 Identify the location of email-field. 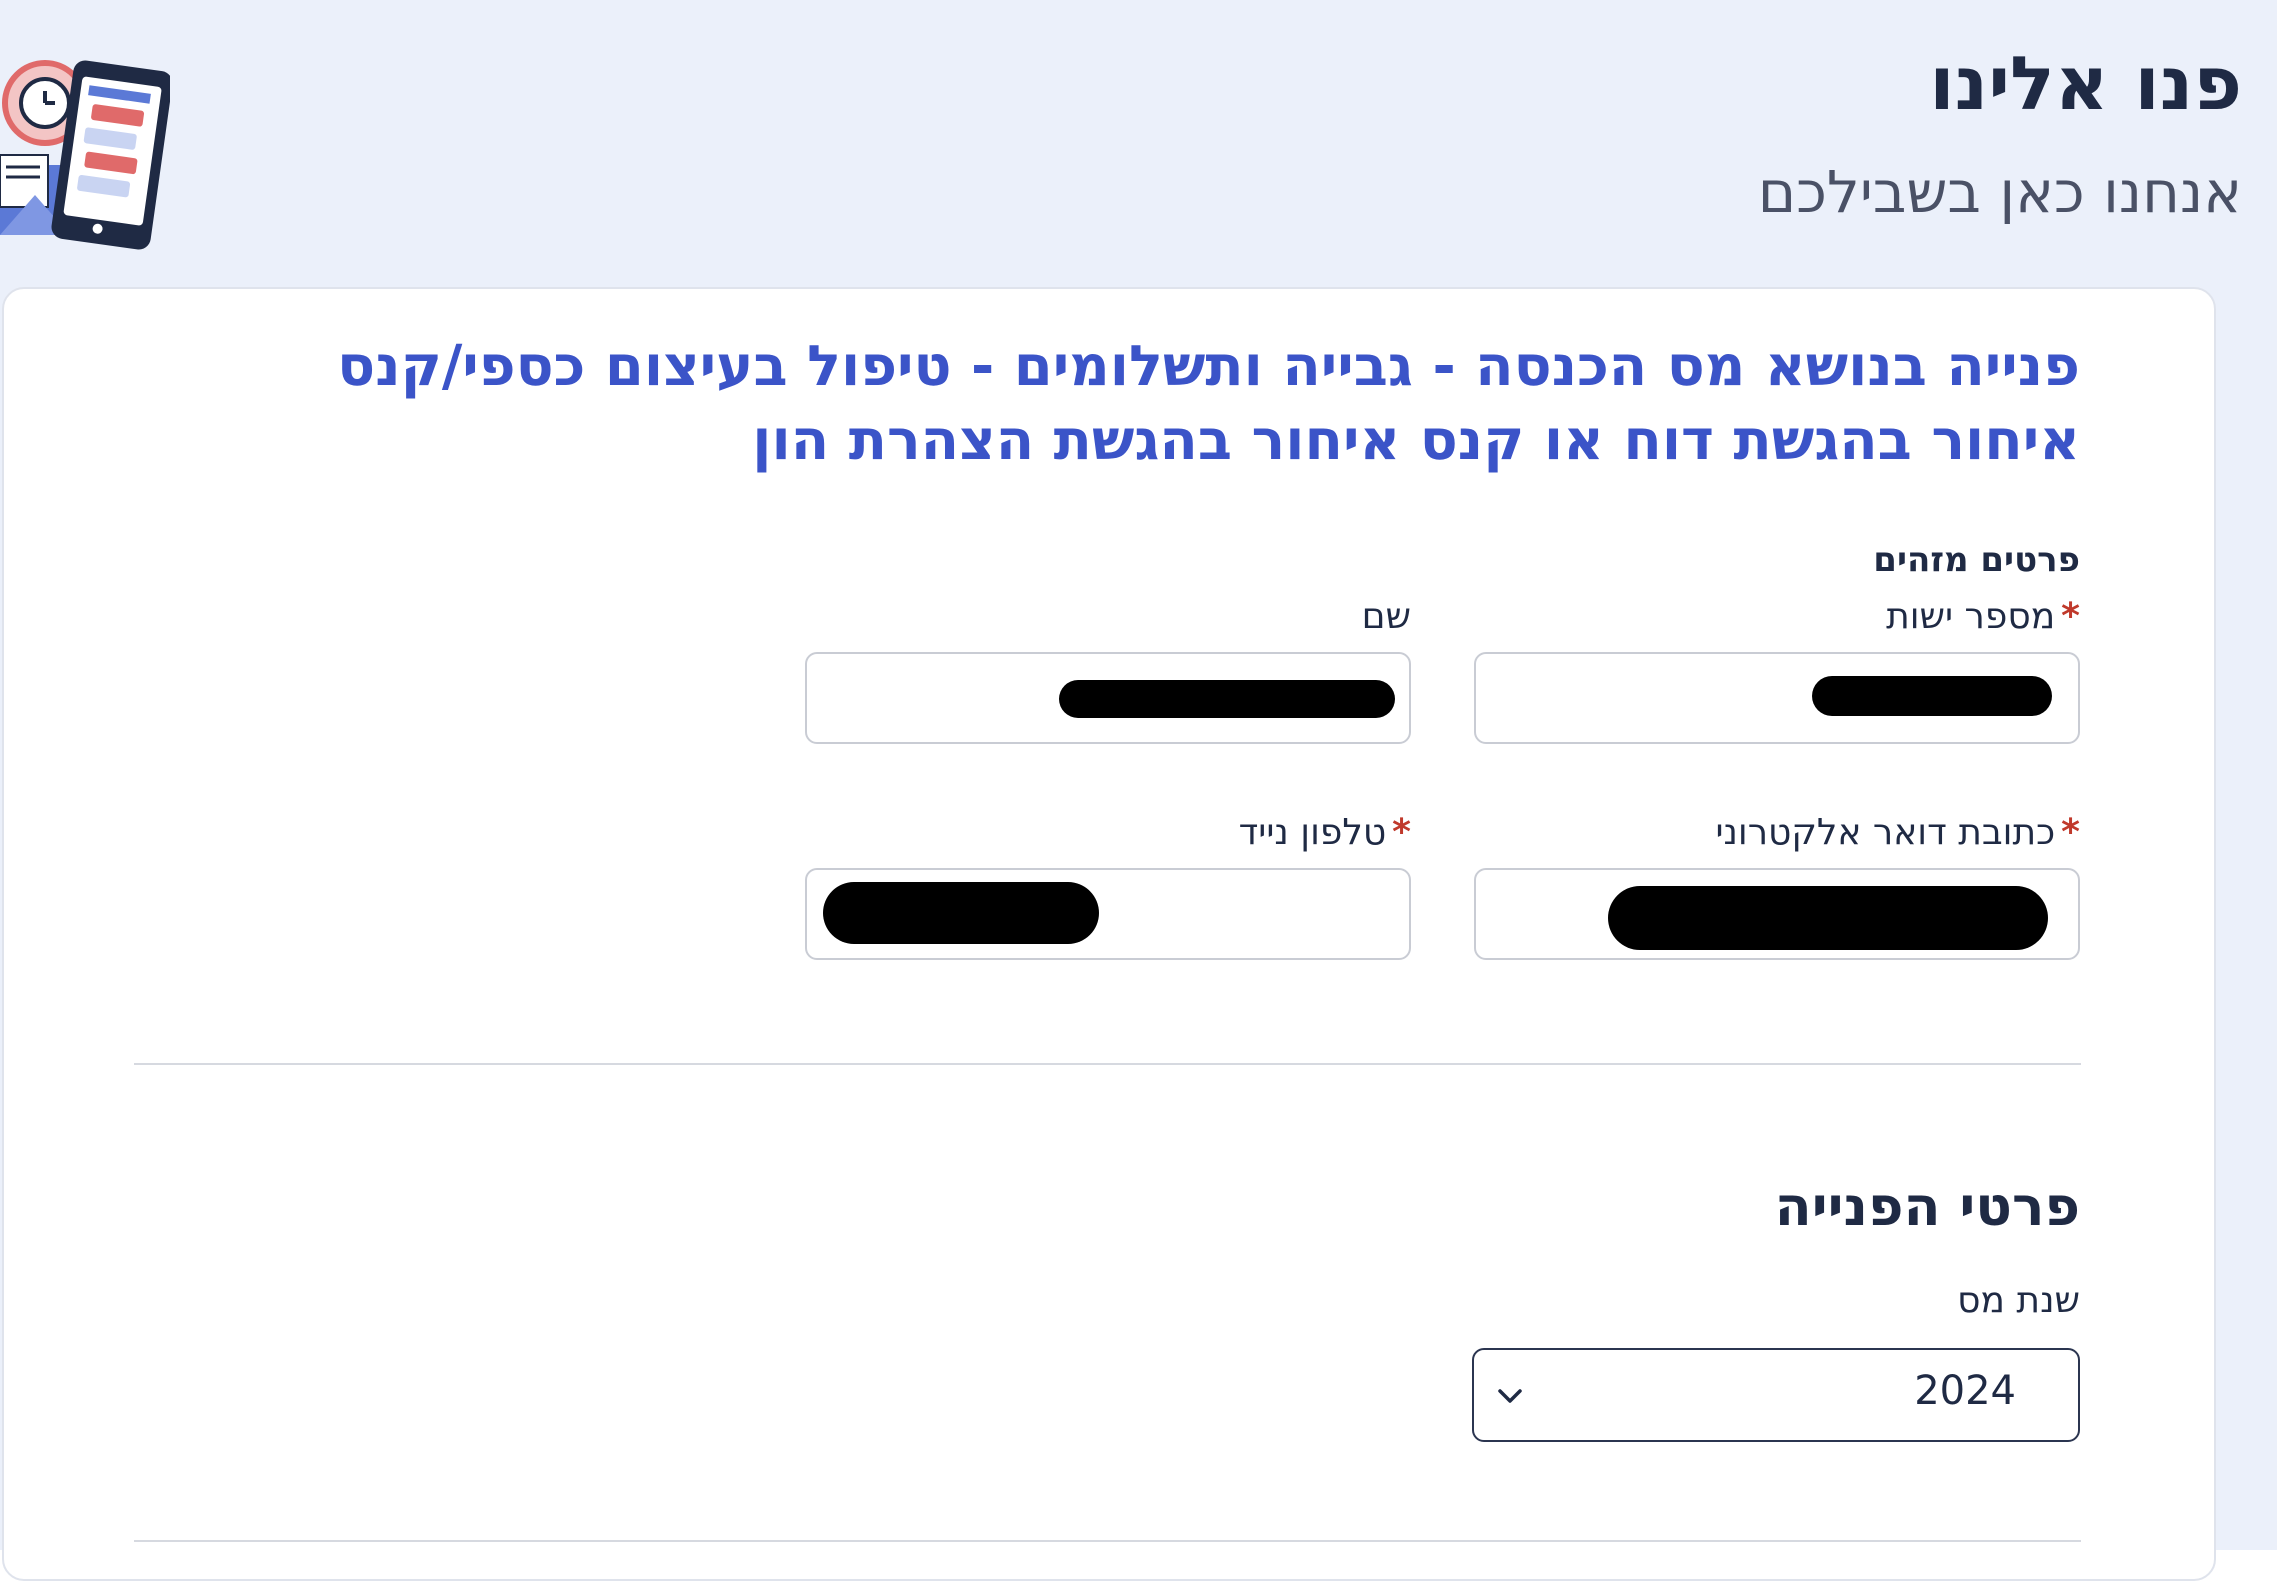
(1777, 914).